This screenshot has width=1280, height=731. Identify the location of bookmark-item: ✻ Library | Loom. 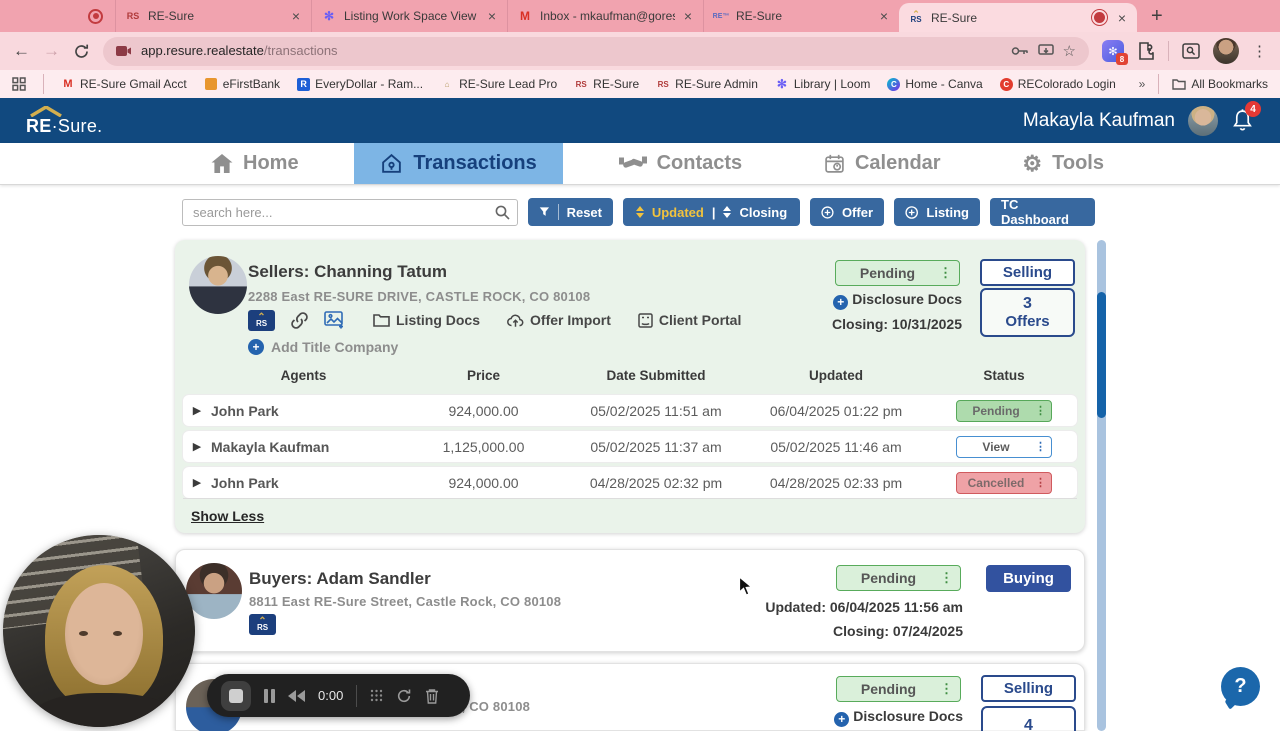
(823, 84).